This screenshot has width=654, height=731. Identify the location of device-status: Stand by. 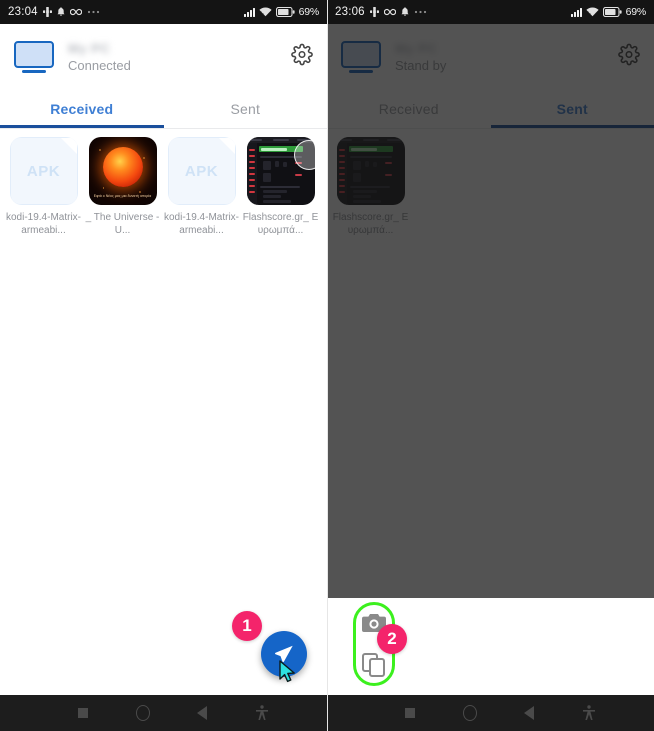
(421, 65).